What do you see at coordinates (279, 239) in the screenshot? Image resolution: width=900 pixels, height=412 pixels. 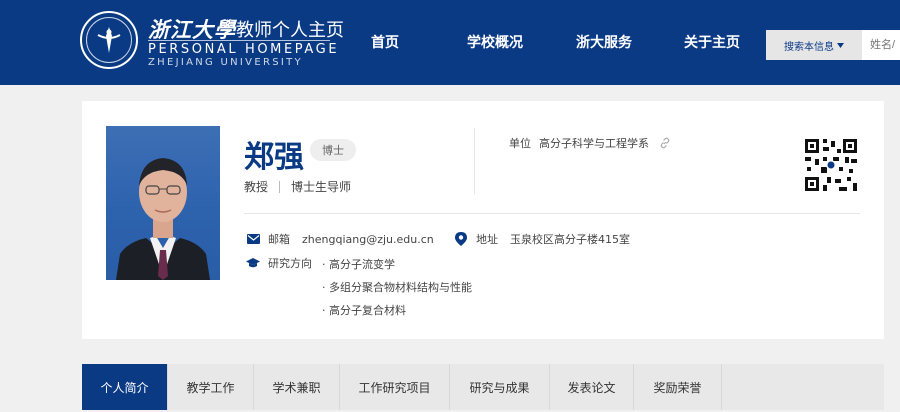 I see `email-label: 邮箱` at bounding box center [279, 239].